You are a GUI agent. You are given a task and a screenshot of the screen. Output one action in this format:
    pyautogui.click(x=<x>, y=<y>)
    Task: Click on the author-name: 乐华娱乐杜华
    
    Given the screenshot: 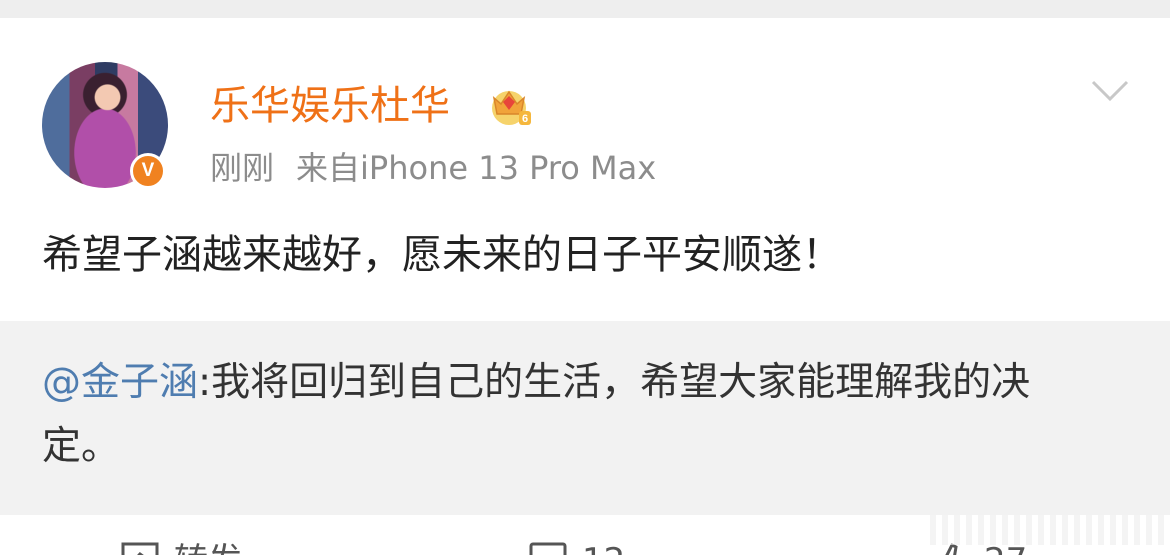 What is the action you would take?
    pyautogui.click(x=330, y=106)
    